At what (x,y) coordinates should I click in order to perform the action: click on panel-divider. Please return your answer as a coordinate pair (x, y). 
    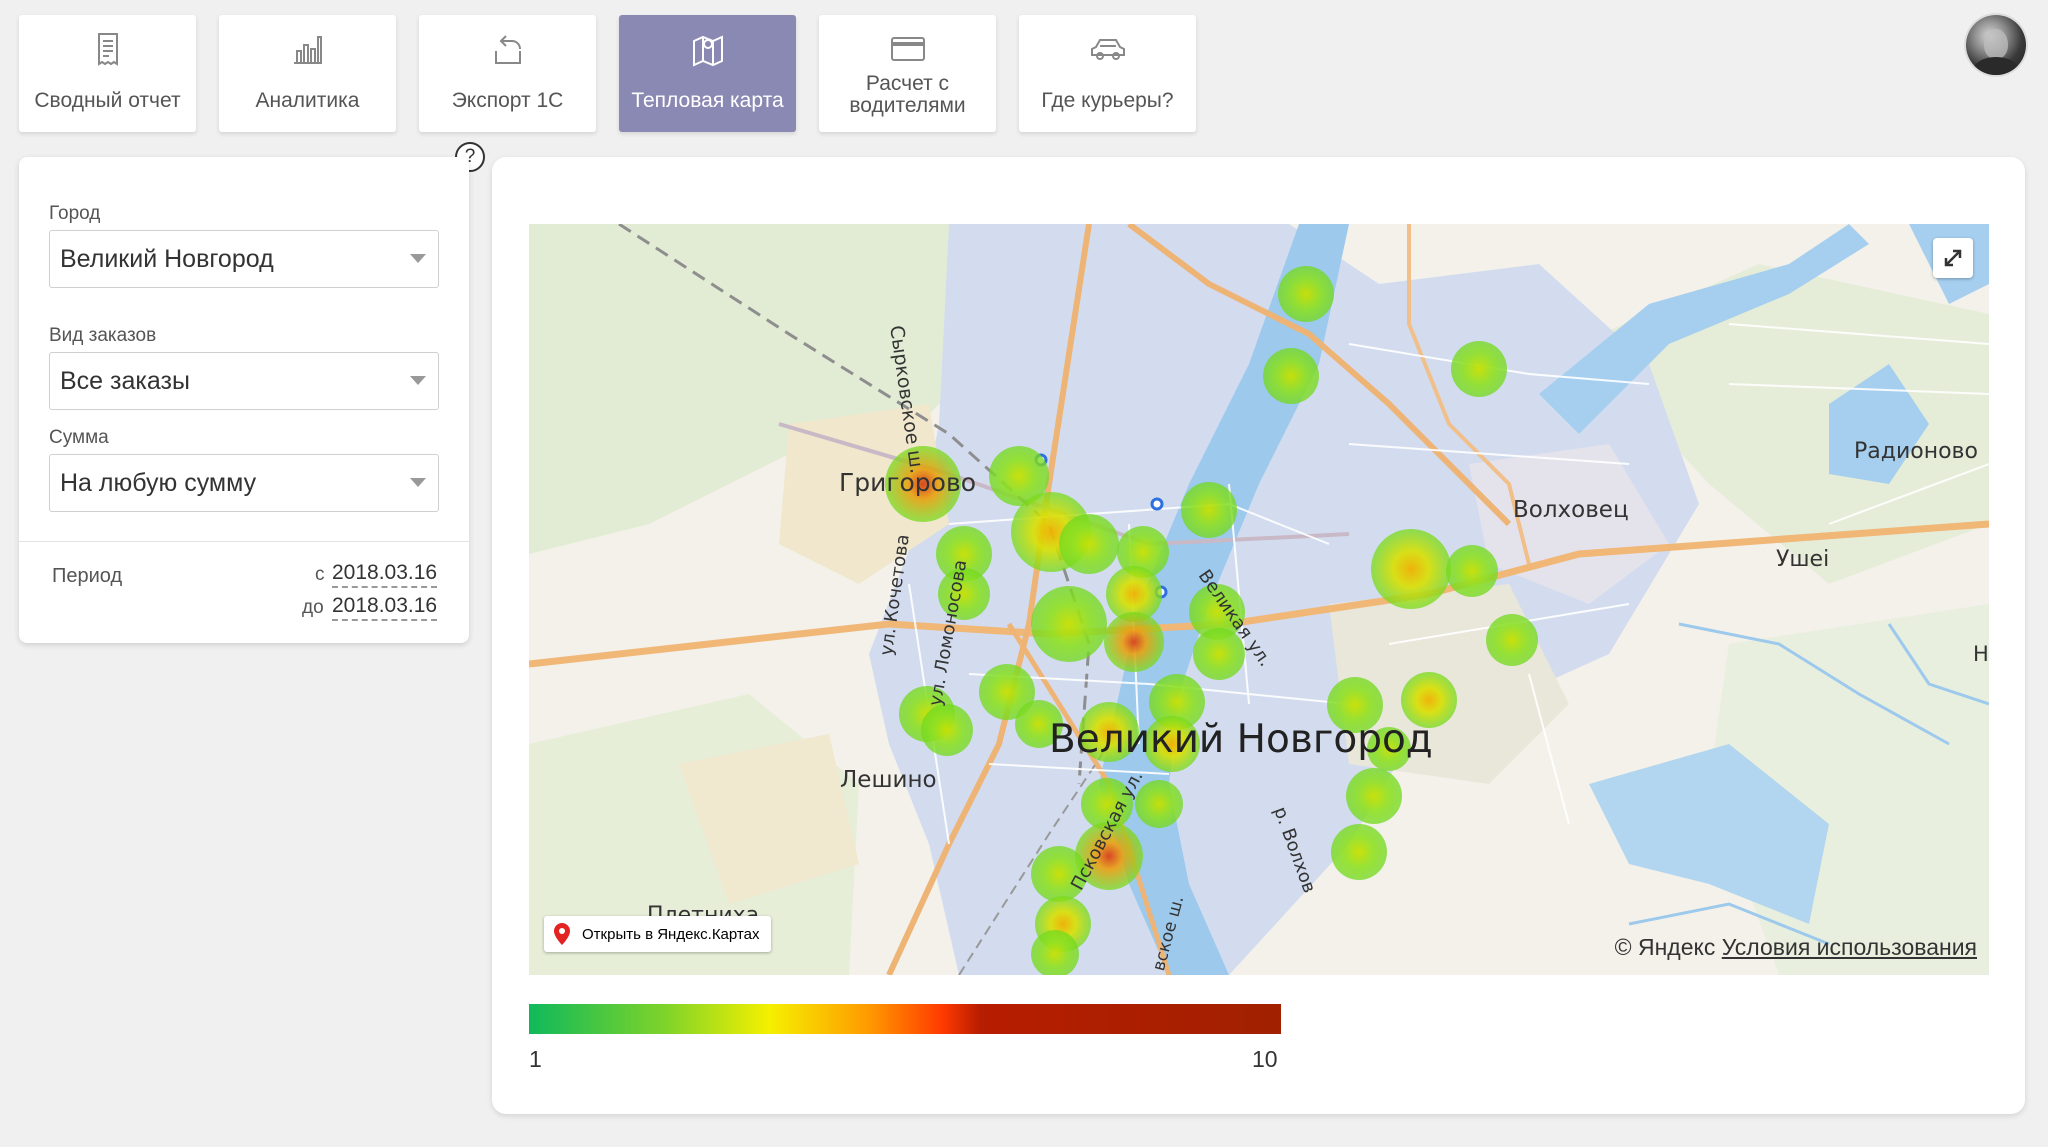
    Looking at the image, I should click on (244, 541).